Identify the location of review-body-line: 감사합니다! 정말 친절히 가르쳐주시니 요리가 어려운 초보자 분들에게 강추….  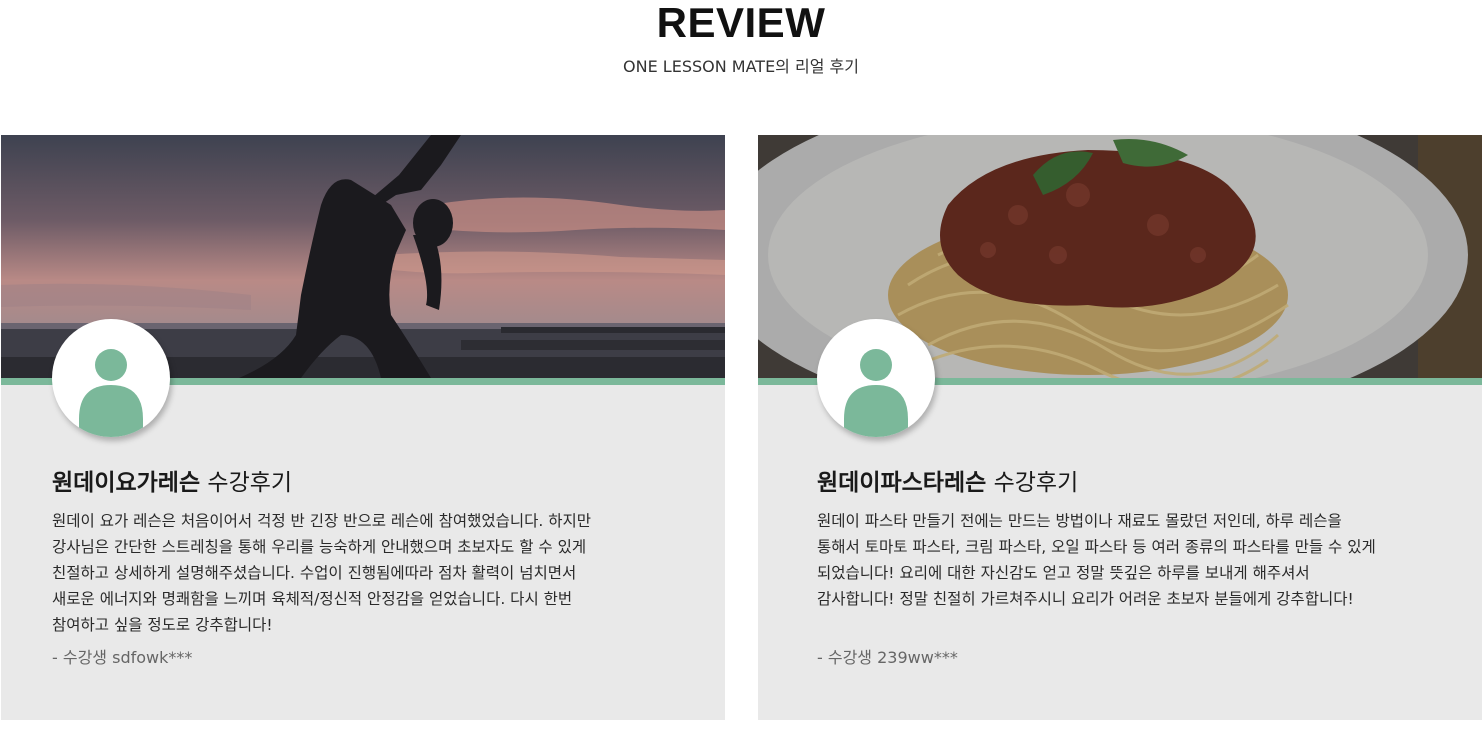
(1085, 599).